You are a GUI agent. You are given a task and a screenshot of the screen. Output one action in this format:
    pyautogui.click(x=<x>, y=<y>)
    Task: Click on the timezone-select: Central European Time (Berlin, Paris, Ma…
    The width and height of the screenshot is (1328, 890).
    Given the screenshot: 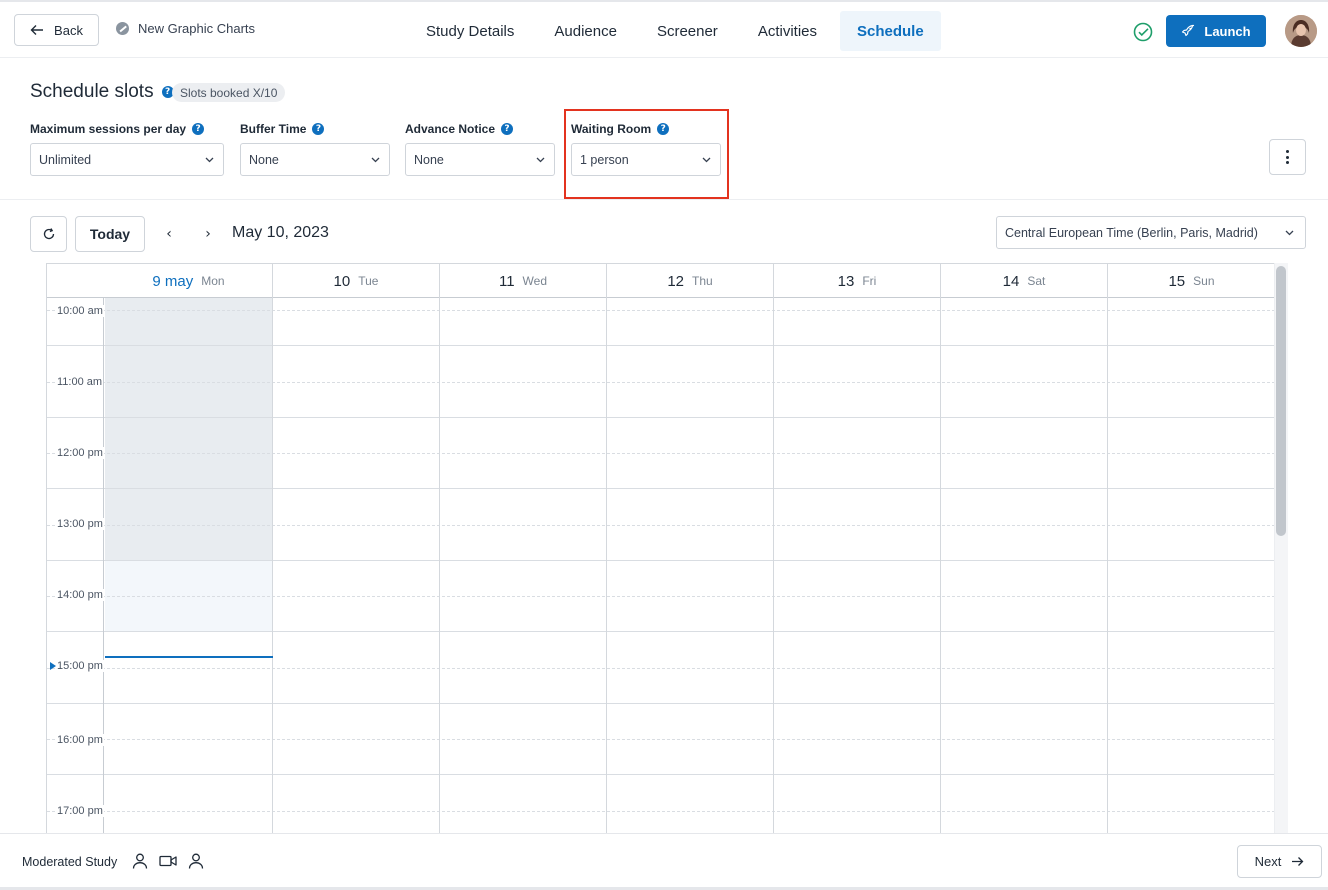 What is the action you would take?
    pyautogui.click(x=1151, y=232)
    